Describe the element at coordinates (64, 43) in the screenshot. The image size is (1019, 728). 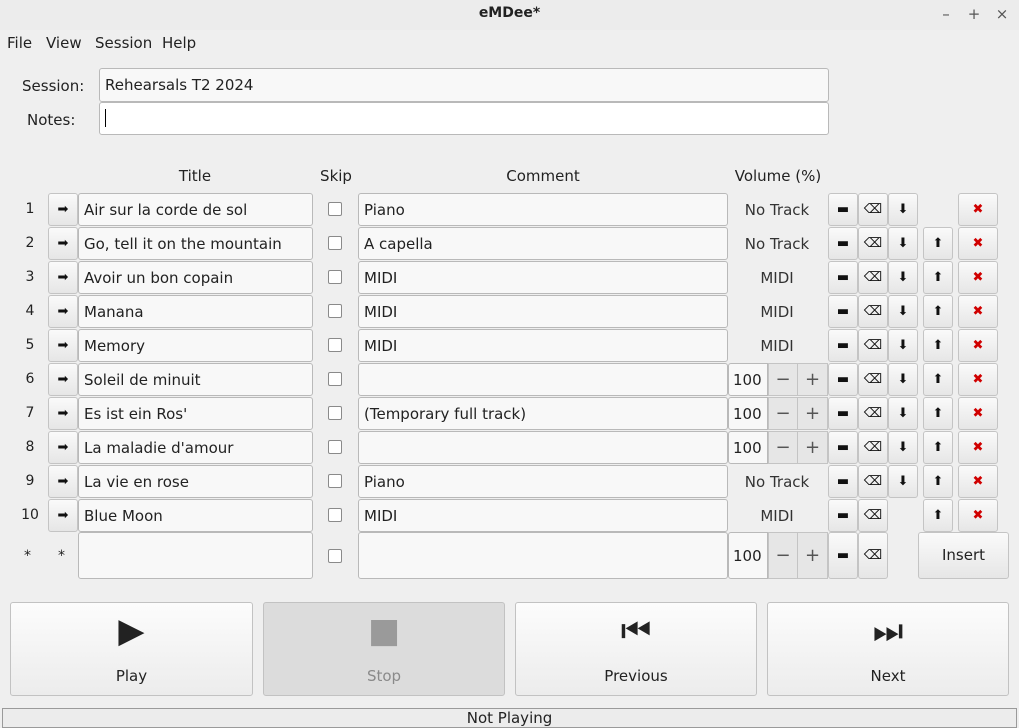
I see `menu-view: View` at that location.